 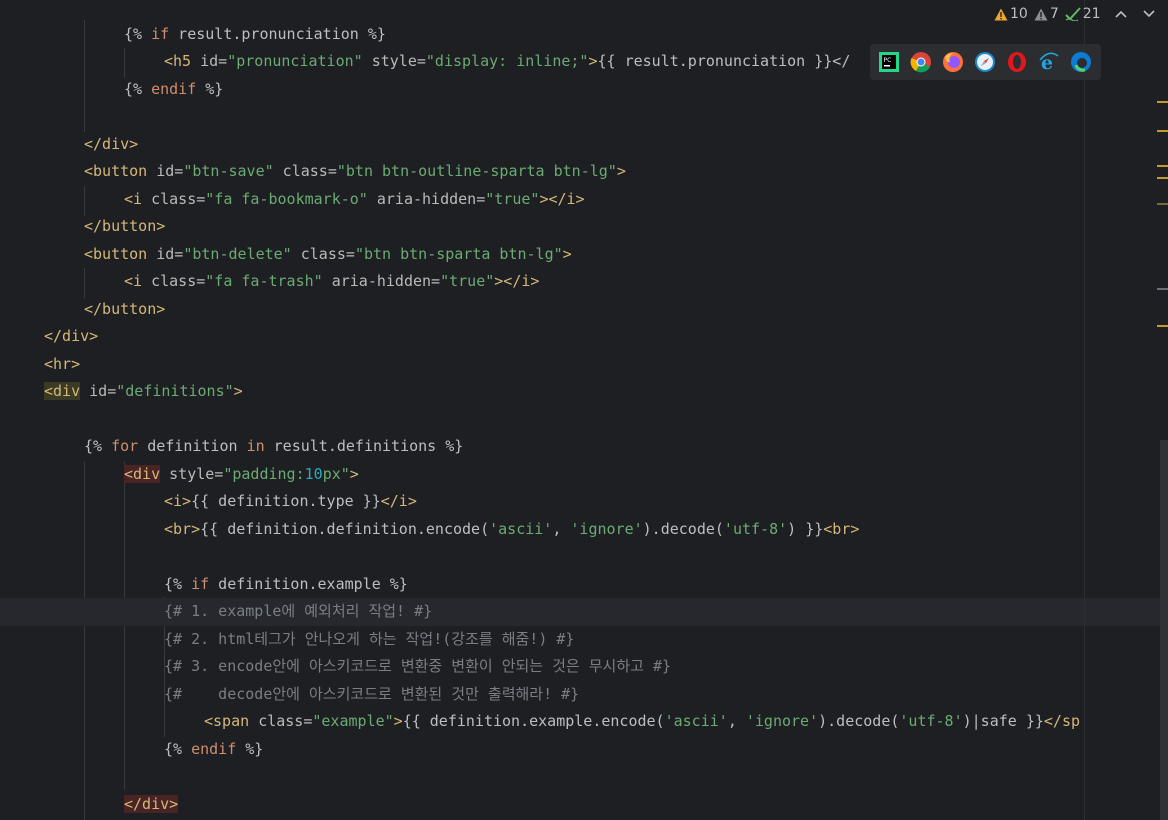 I want to click on chevron-down-icon, so click(x=1149, y=14).